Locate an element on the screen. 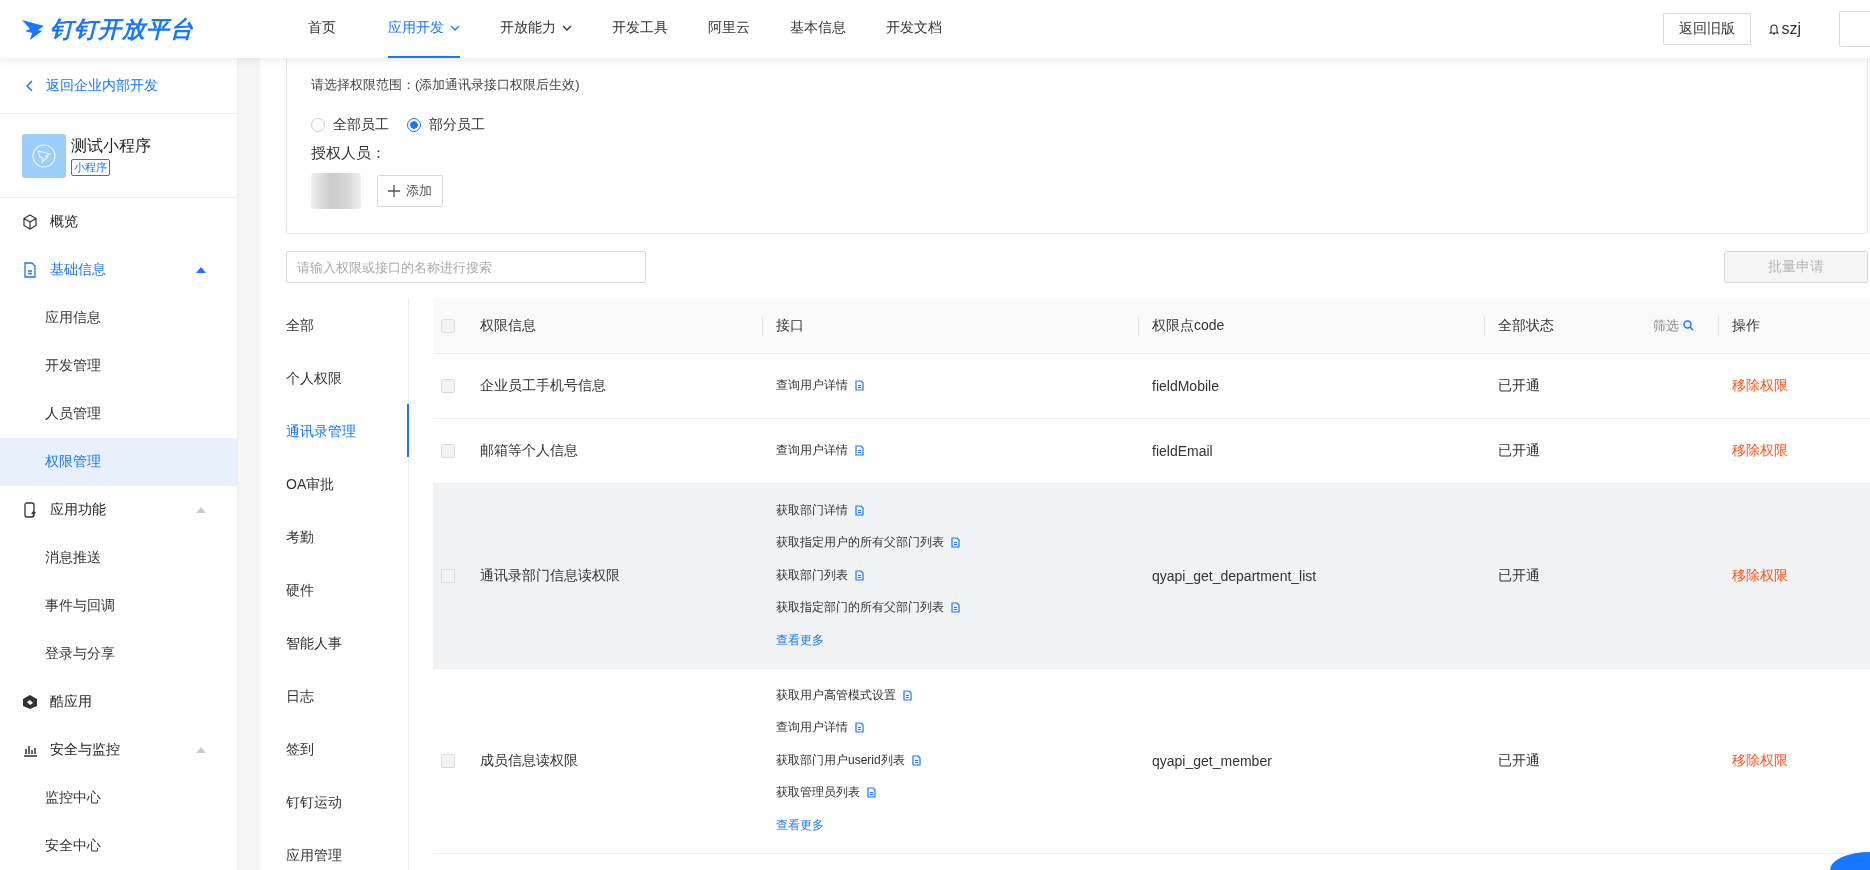  sidebar-item: 安全中心 is located at coordinates (118, 846).